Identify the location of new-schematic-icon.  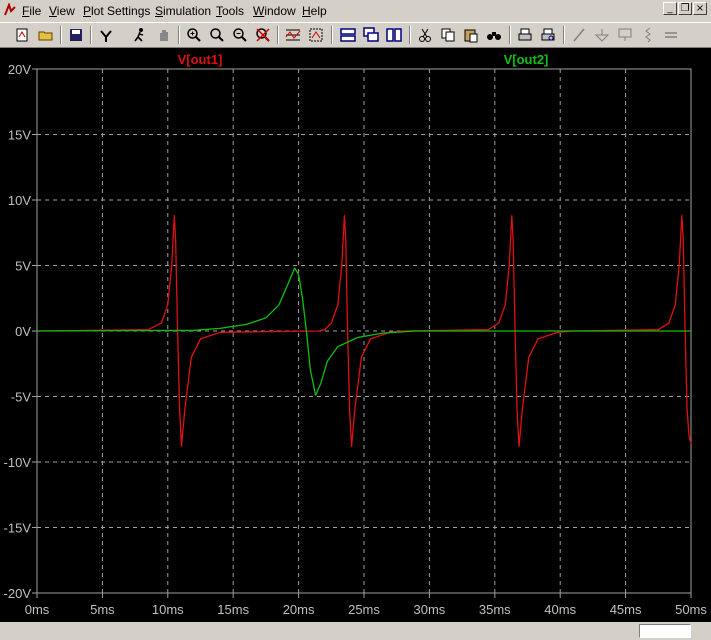
(22, 35).